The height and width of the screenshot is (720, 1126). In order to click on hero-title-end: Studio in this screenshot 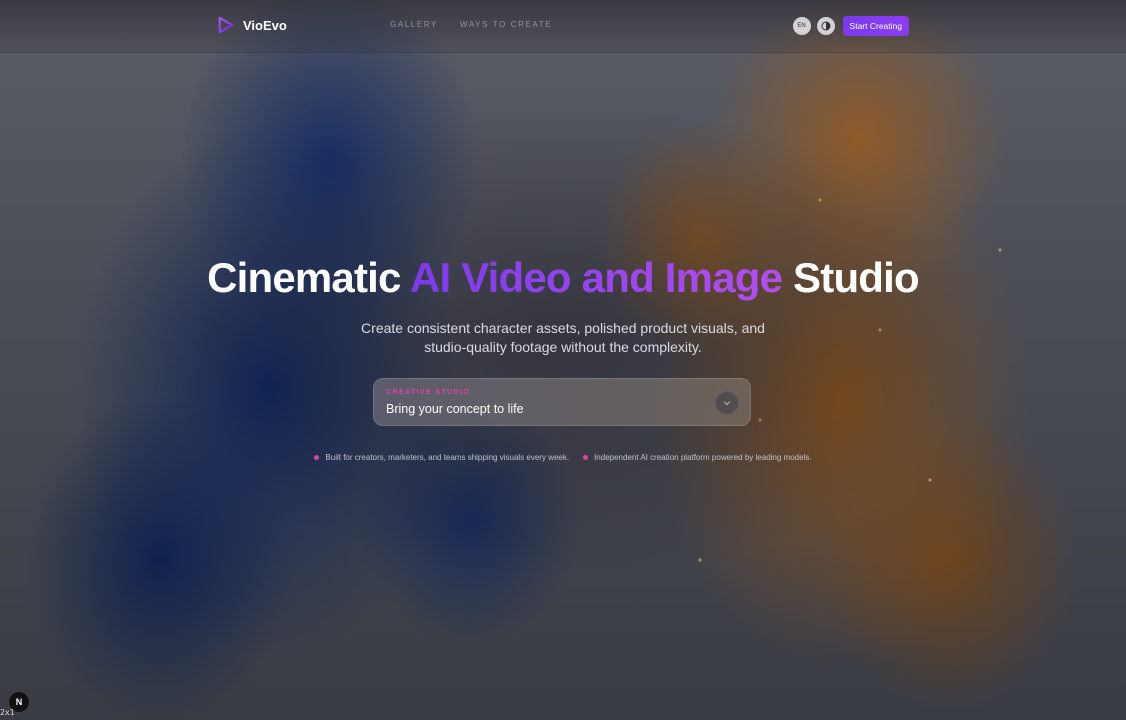, I will do `click(851, 277)`.